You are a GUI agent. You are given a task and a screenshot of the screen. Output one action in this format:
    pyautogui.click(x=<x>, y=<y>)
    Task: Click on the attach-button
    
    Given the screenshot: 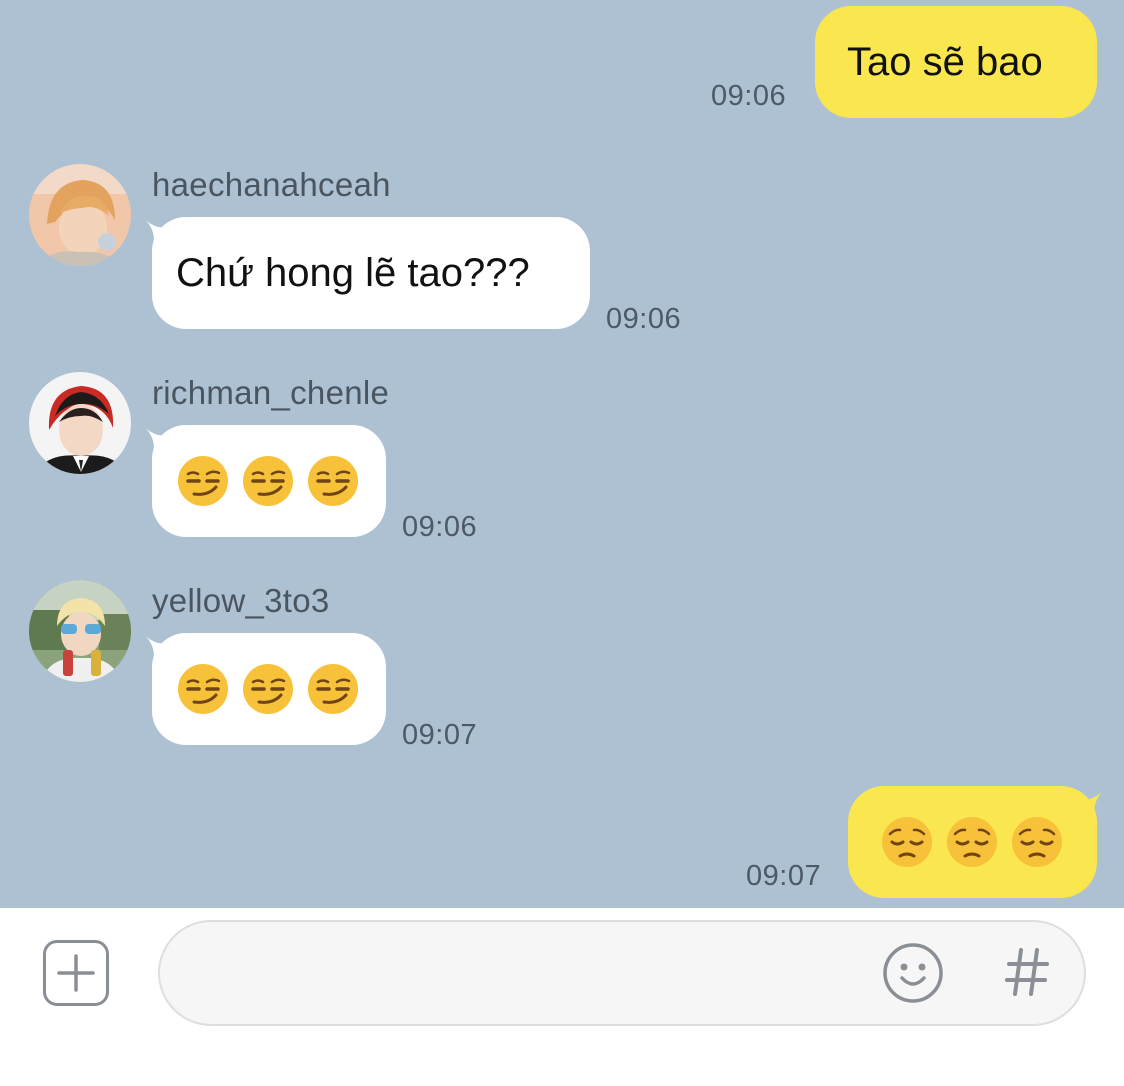 What is the action you would take?
    pyautogui.click(x=76, y=973)
    